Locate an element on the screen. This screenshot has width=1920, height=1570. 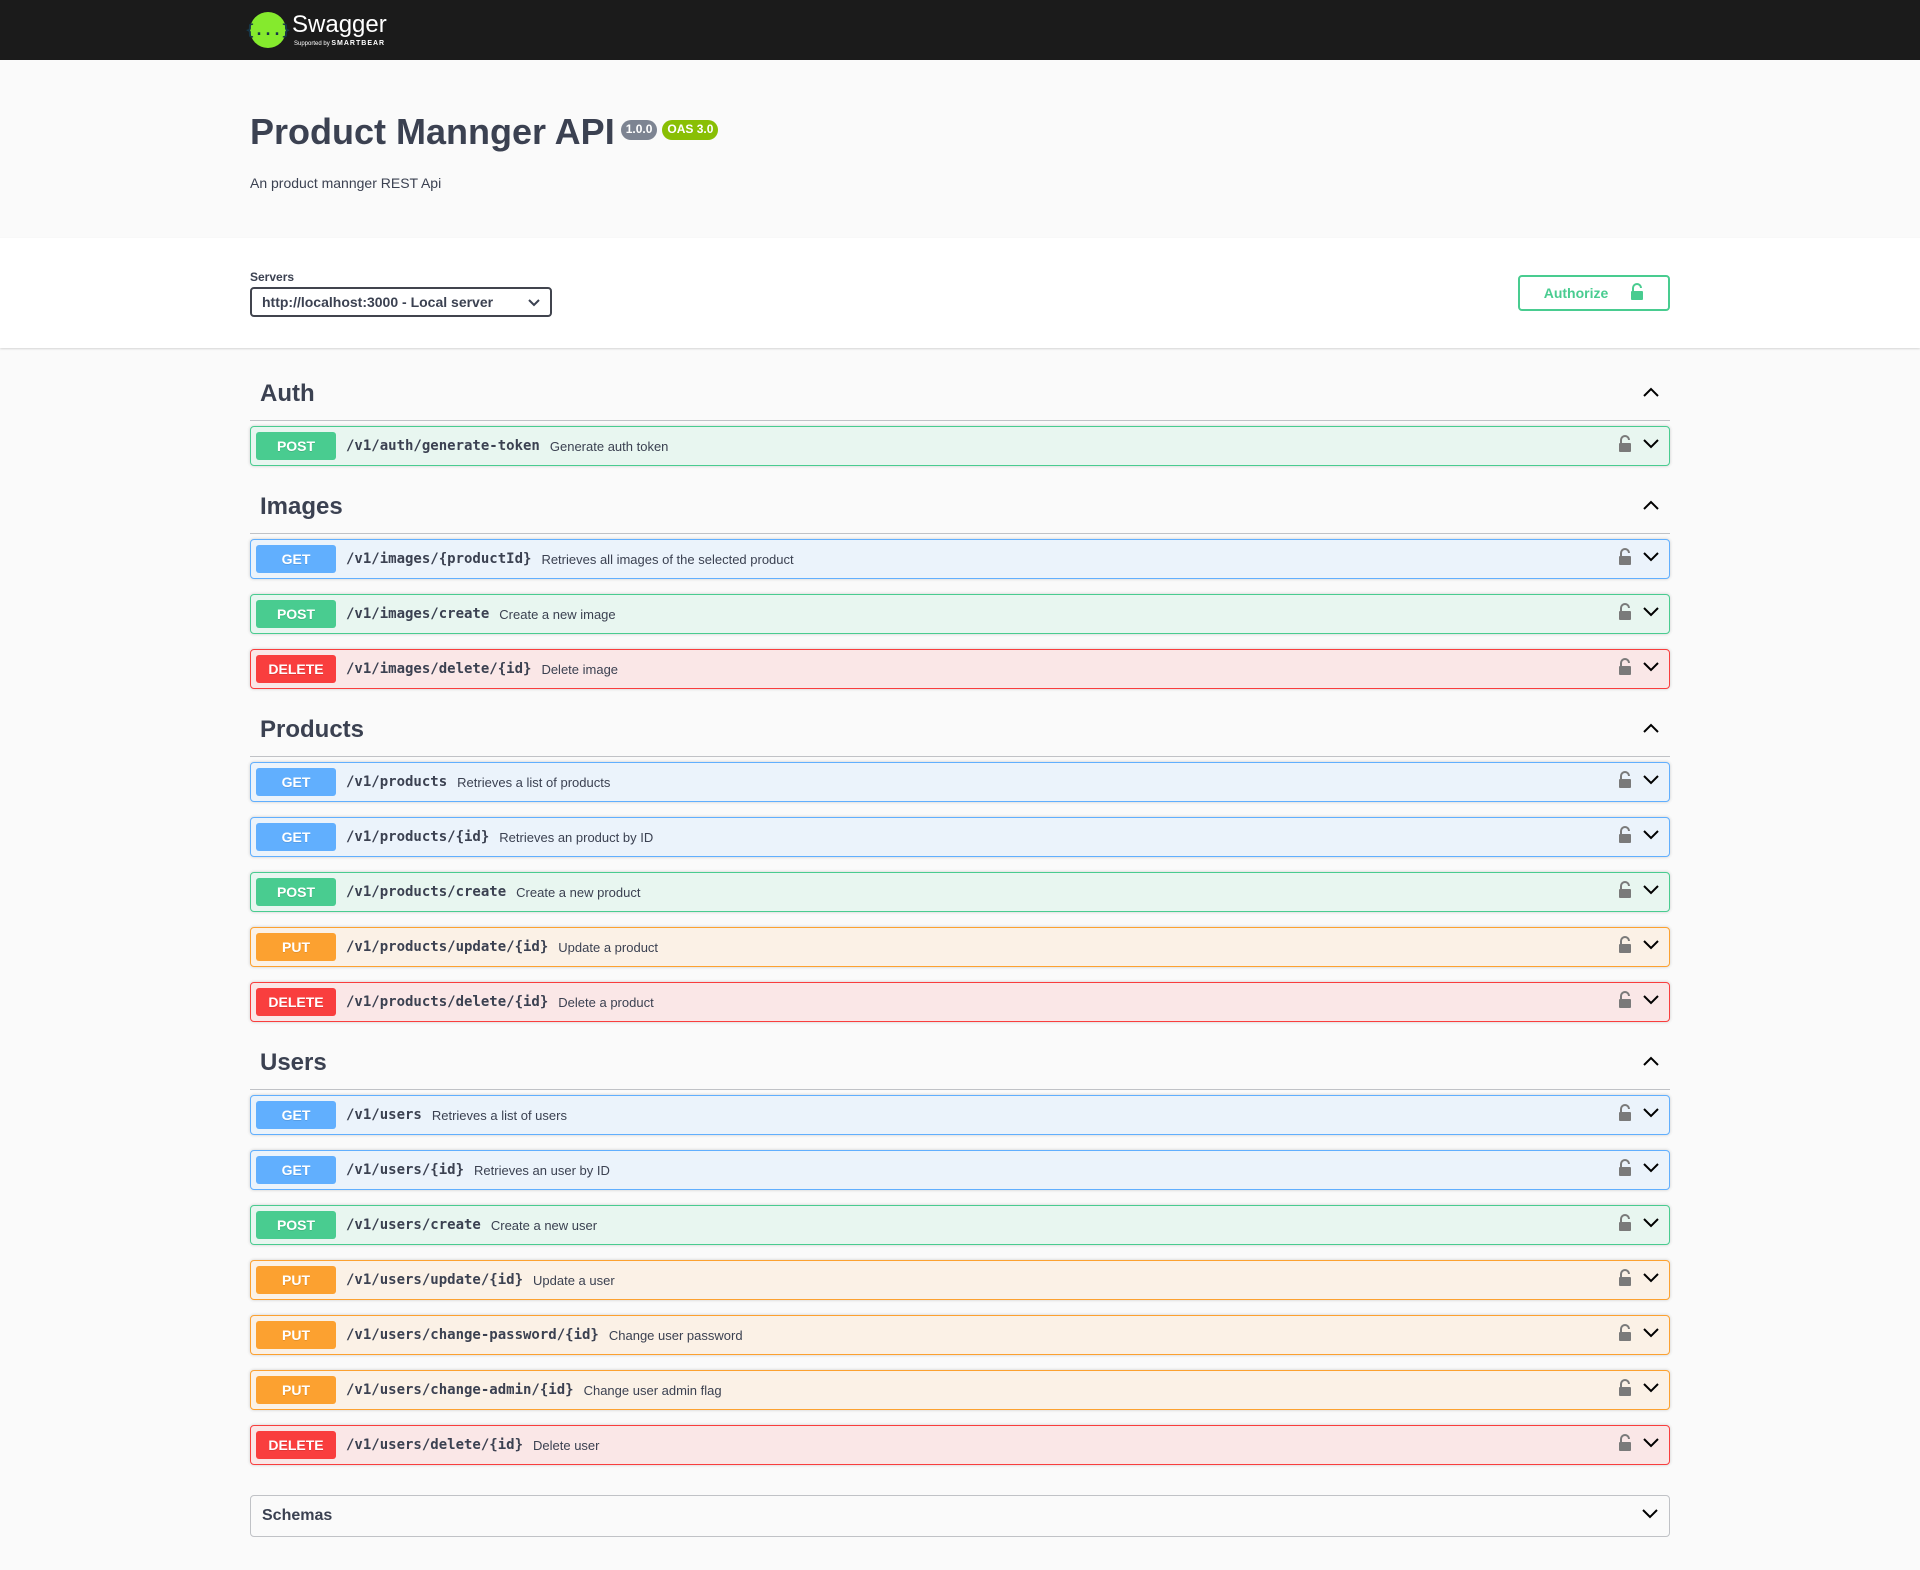
logo-name: Swagger is located at coordinates (339, 24).